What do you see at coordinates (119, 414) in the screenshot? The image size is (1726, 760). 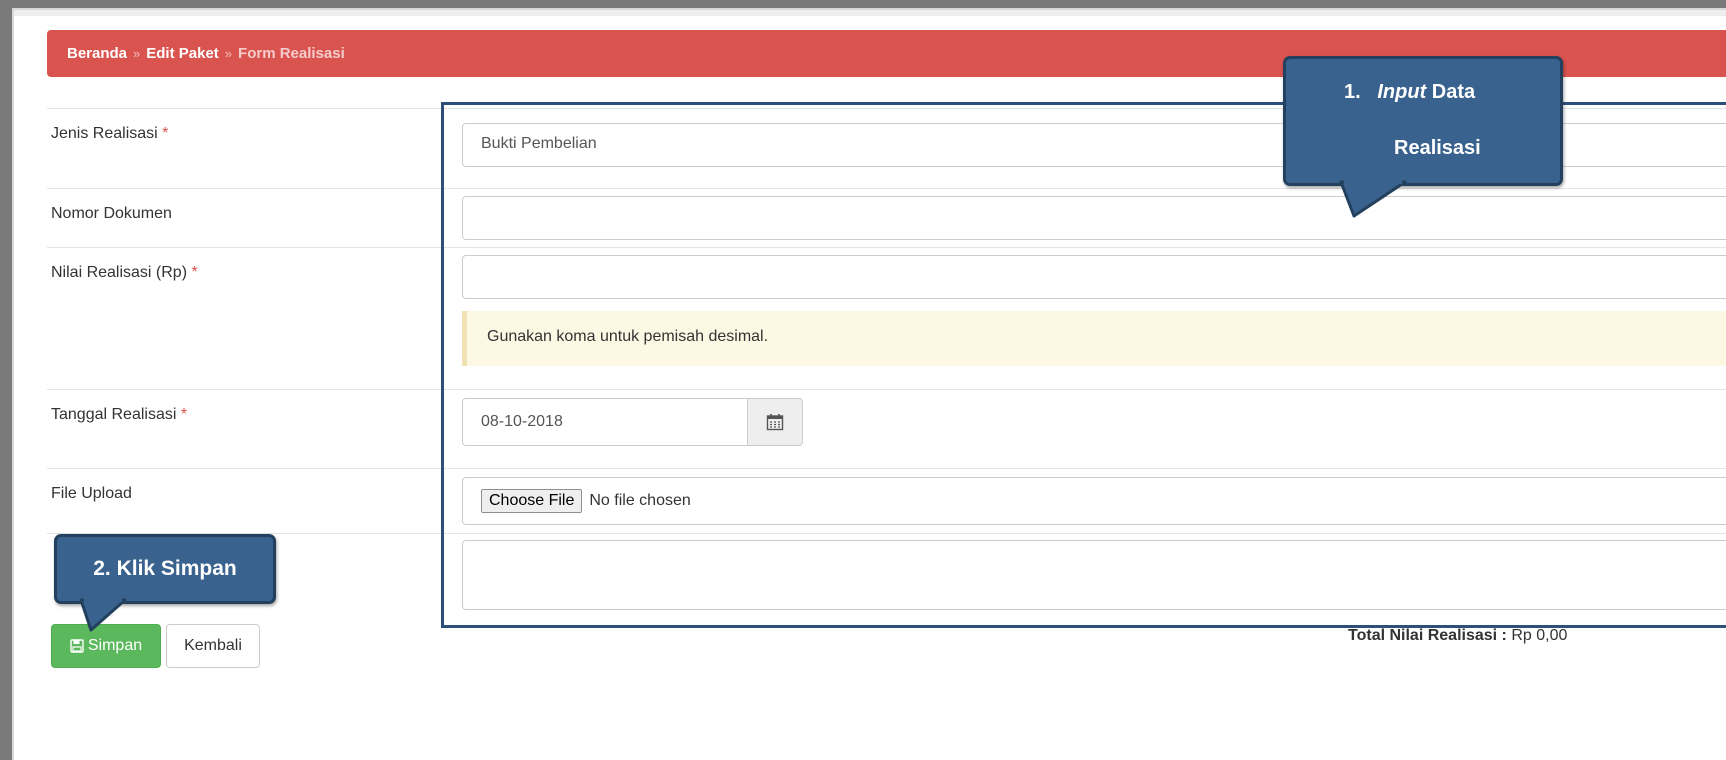 I see `label-tanggal-realisasi: Tanggal Realisasi *` at bounding box center [119, 414].